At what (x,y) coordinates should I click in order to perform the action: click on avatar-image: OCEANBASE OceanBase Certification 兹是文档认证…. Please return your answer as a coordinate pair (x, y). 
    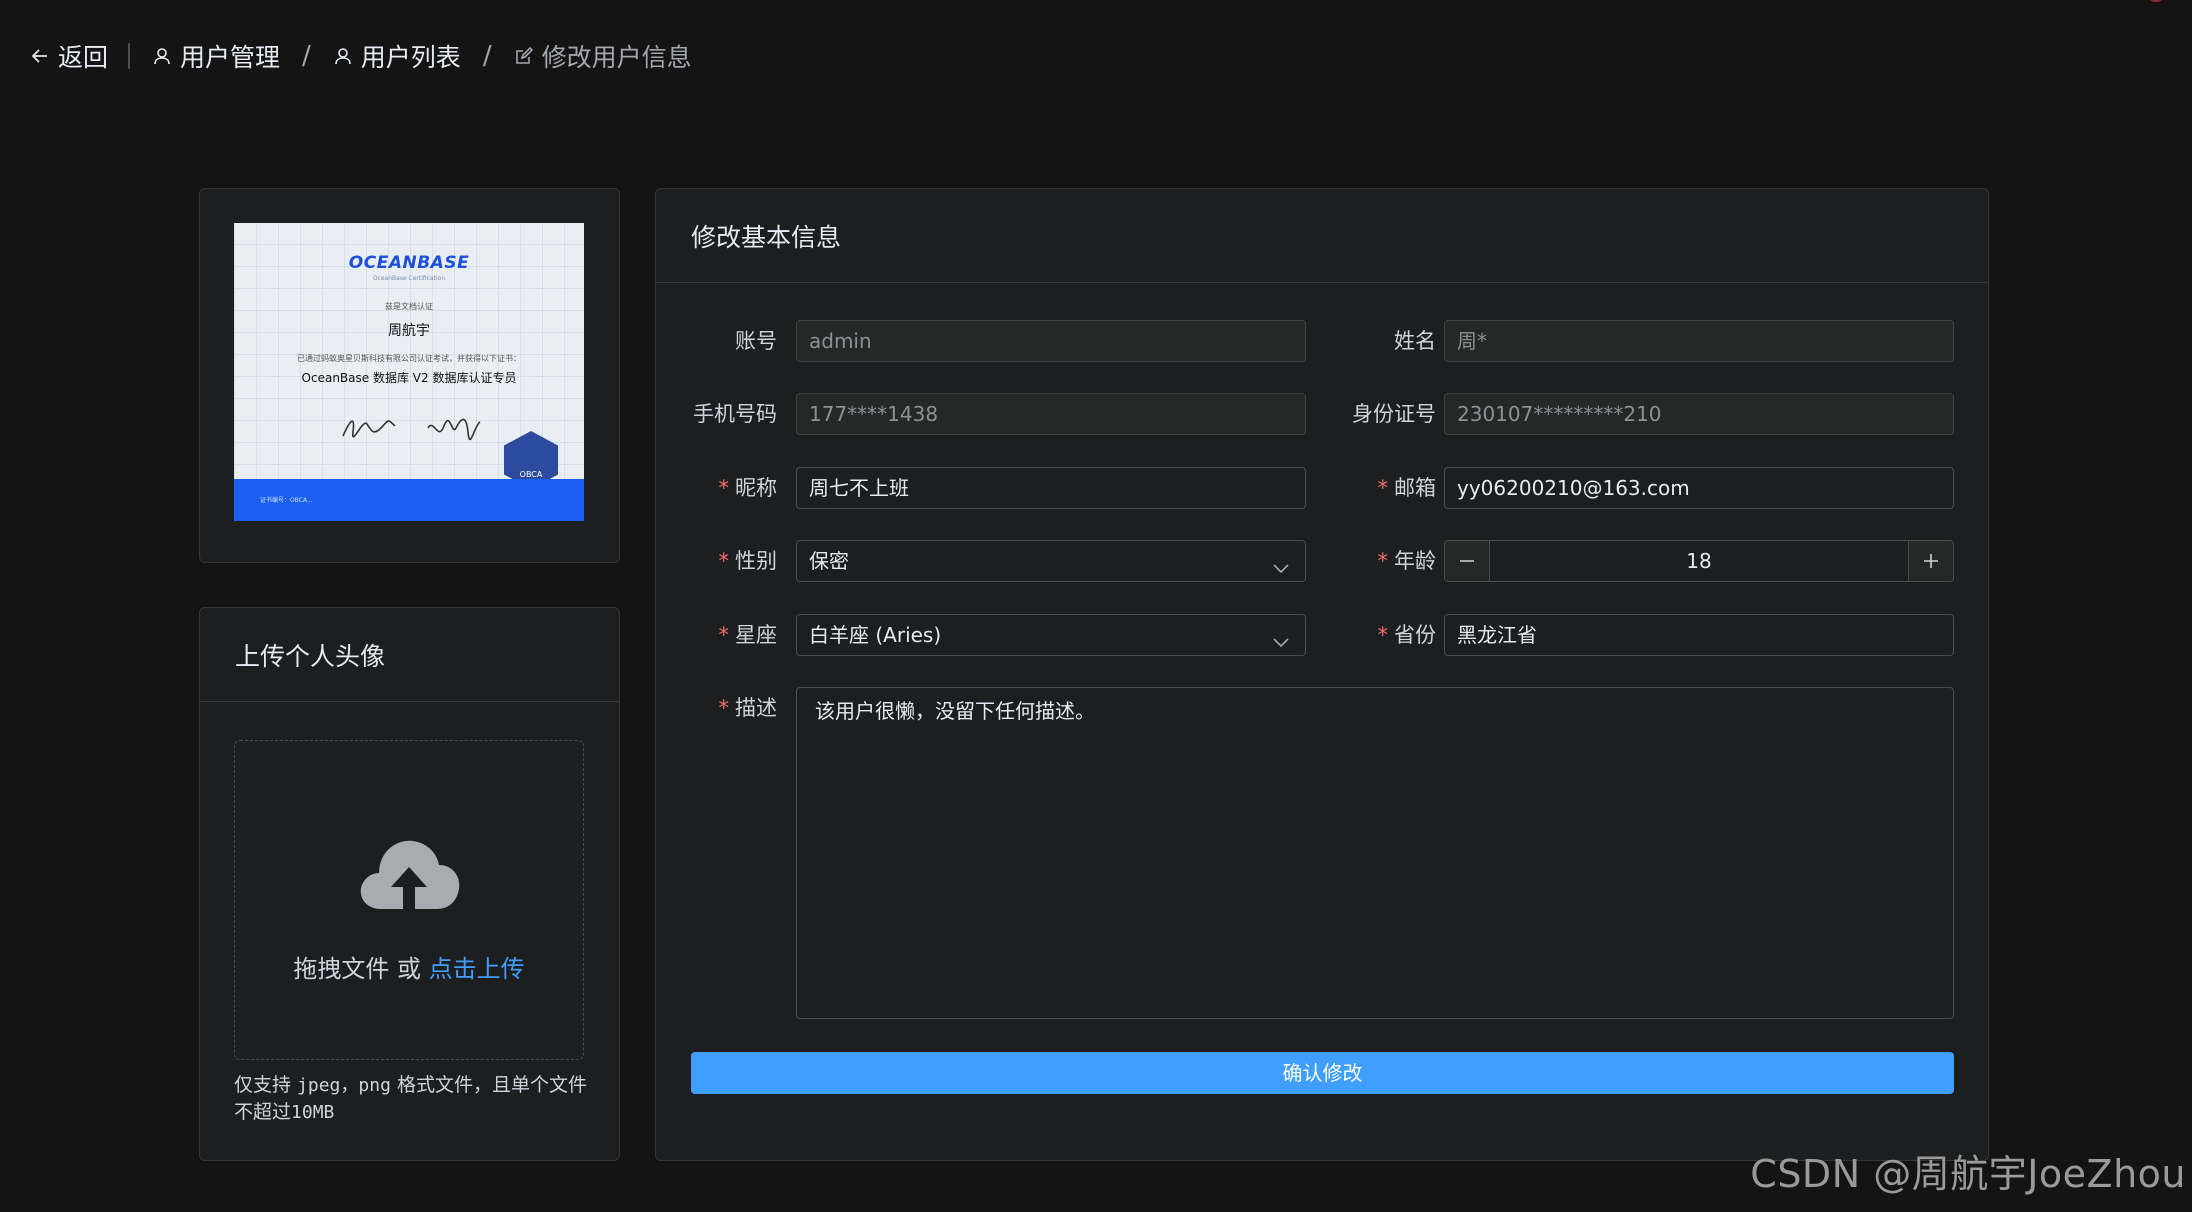
    Looking at the image, I should click on (409, 372).